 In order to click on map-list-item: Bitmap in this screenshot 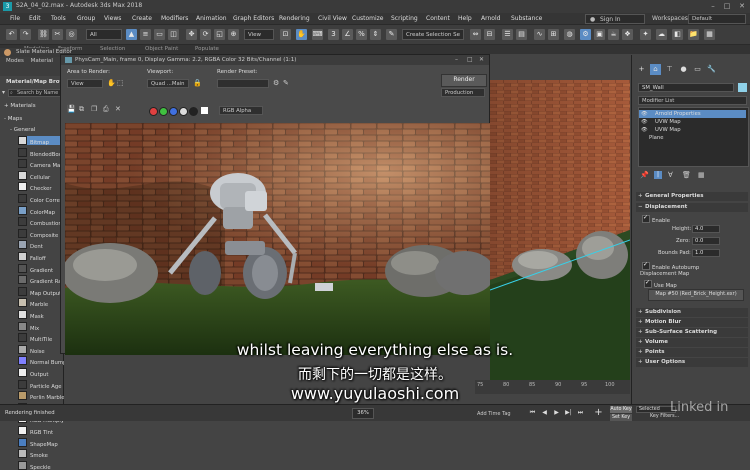, I will do `click(41, 140)`.